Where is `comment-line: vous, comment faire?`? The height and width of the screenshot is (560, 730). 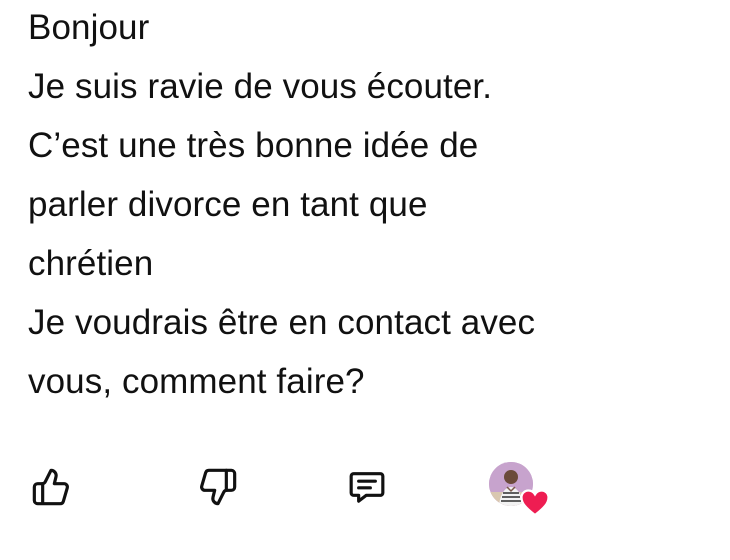
comment-line: vous, comment faire? is located at coordinates (196, 381).